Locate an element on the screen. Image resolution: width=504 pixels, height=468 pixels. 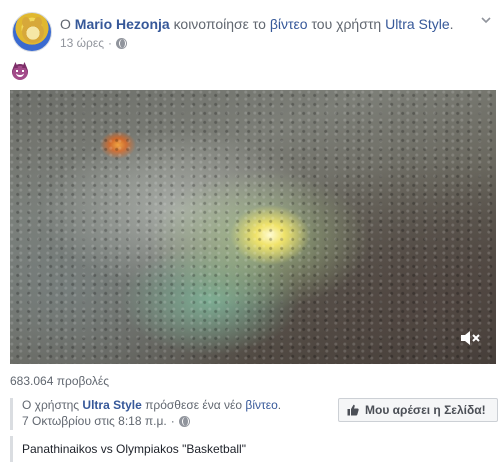
like-page-button: Μου αρέσει η Σελίδα! is located at coordinates (418, 410).